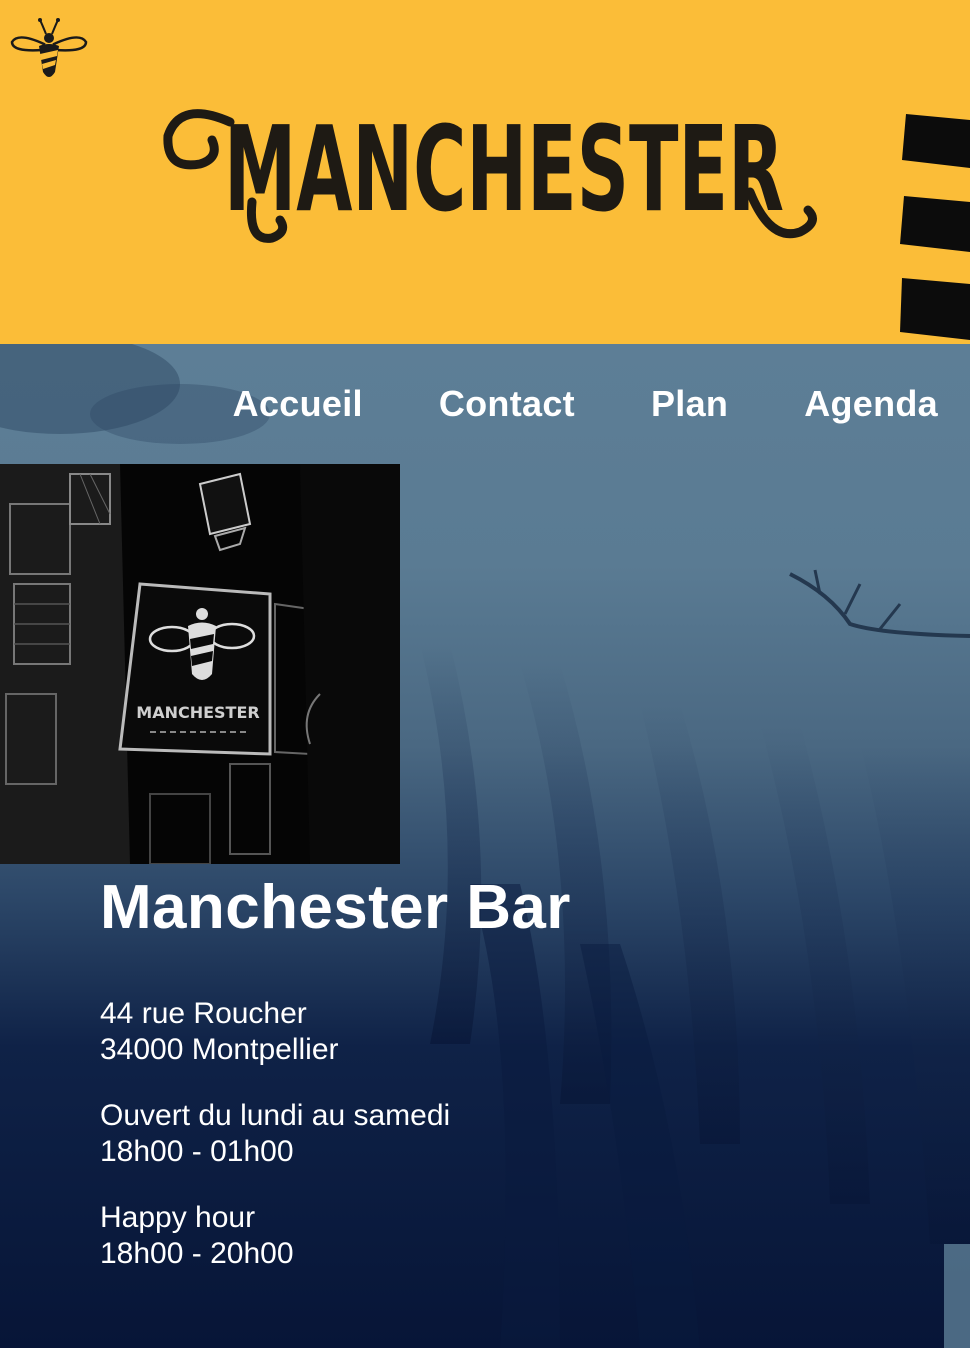 This screenshot has width=970, height=1348. What do you see at coordinates (689, 404) in the screenshot?
I see `nav-item-plan: Plan` at bounding box center [689, 404].